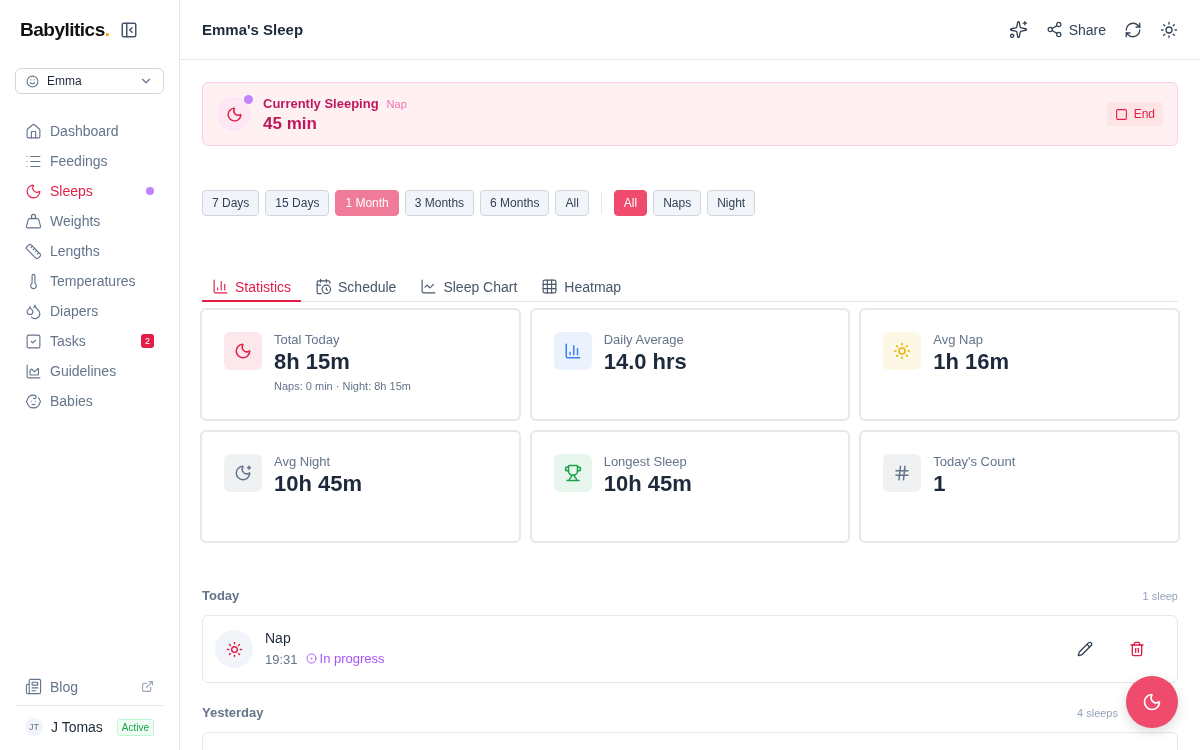 The width and height of the screenshot is (1200, 750). What do you see at coordinates (89, 131) in the screenshot?
I see `nav-item: Dashboard` at bounding box center [89, 131].